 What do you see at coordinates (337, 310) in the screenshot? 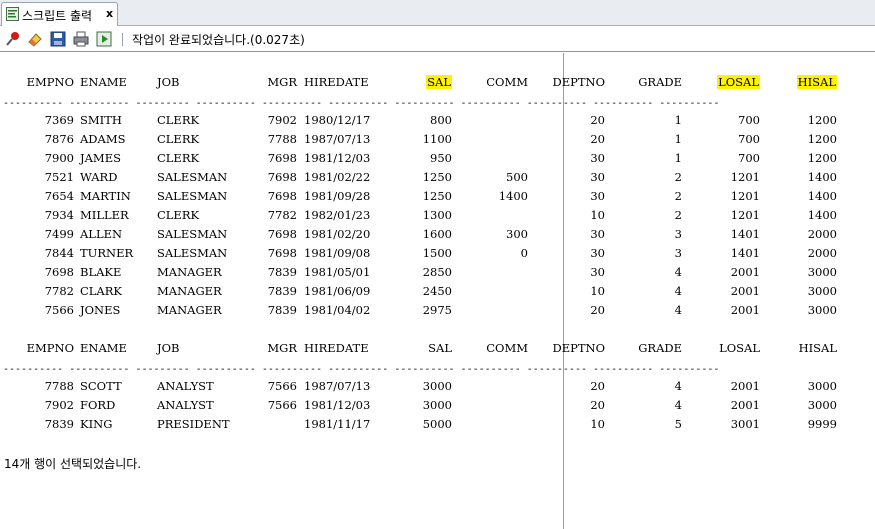
I see `cell-hiredate: 1981/04/02` at bounding box center [337, 310].